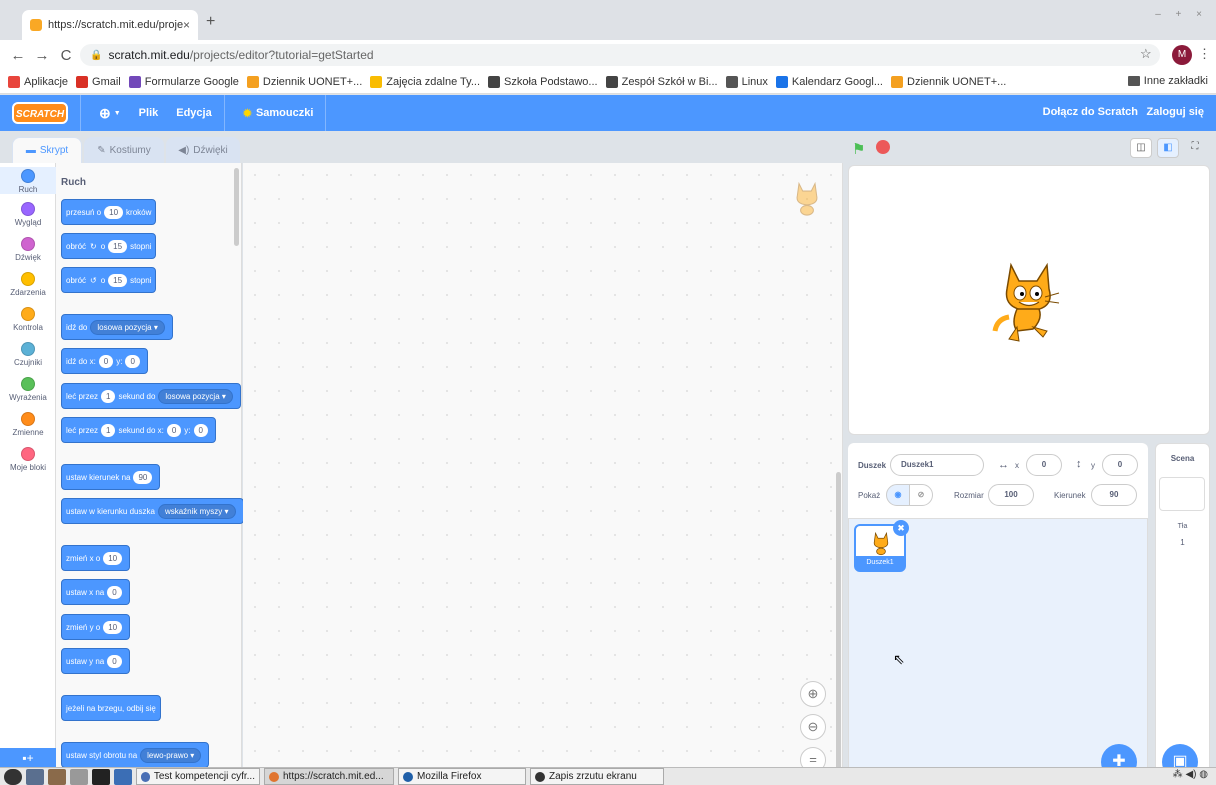 The height and width of the screenshot is (785, 1216). Describe the element at coordinates (898, 495) in the screenshot. I see `show-visible-toggle: ◉` at that location.